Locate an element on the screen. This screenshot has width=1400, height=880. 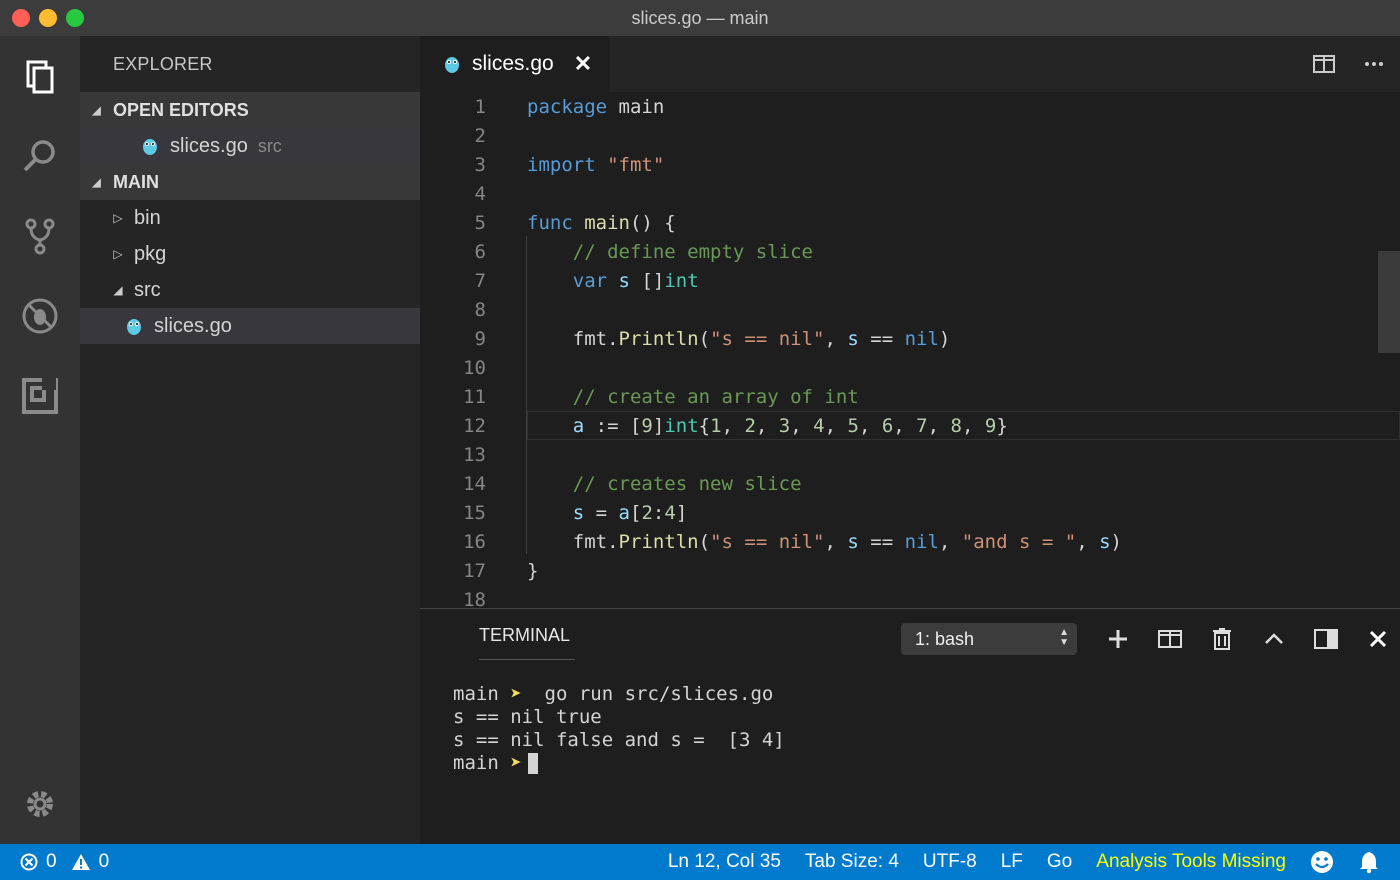
tree-item-pkg: ▷ pkg is located at coordinates (250, 254).